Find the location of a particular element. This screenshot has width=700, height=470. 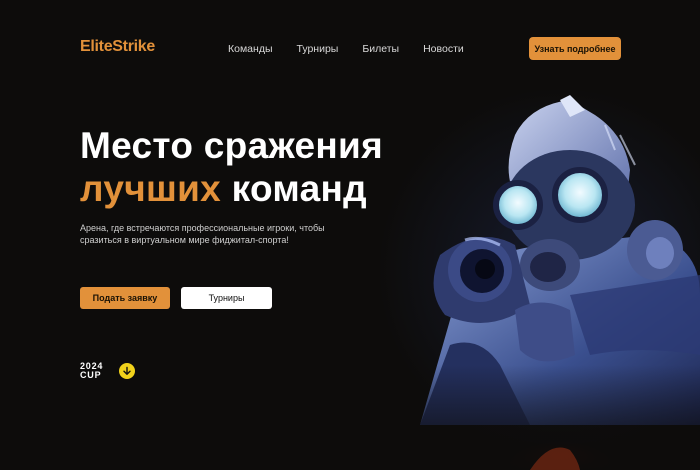

hero-title: Место сражения лучших команд is located at coordinates (231, 167).